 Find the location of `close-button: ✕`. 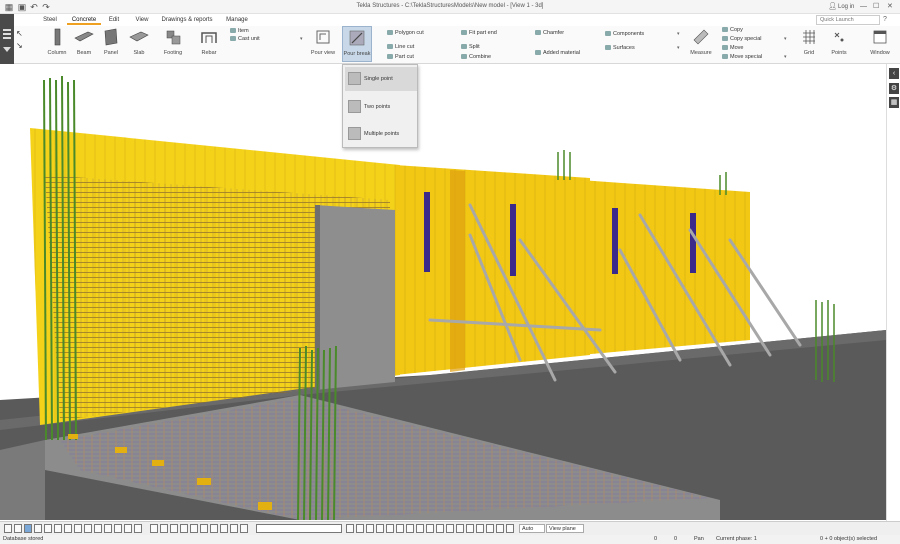

close-button: ✕ is located at coordinates (890, 7).